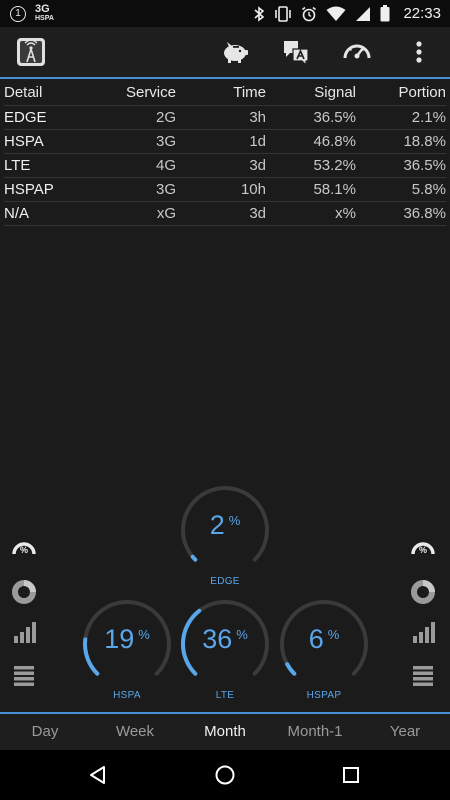 The width and height of the screenshot is (450, 800). I want to click on period-tabs: Day Week Month Month-1 Year, so click(225, 732).